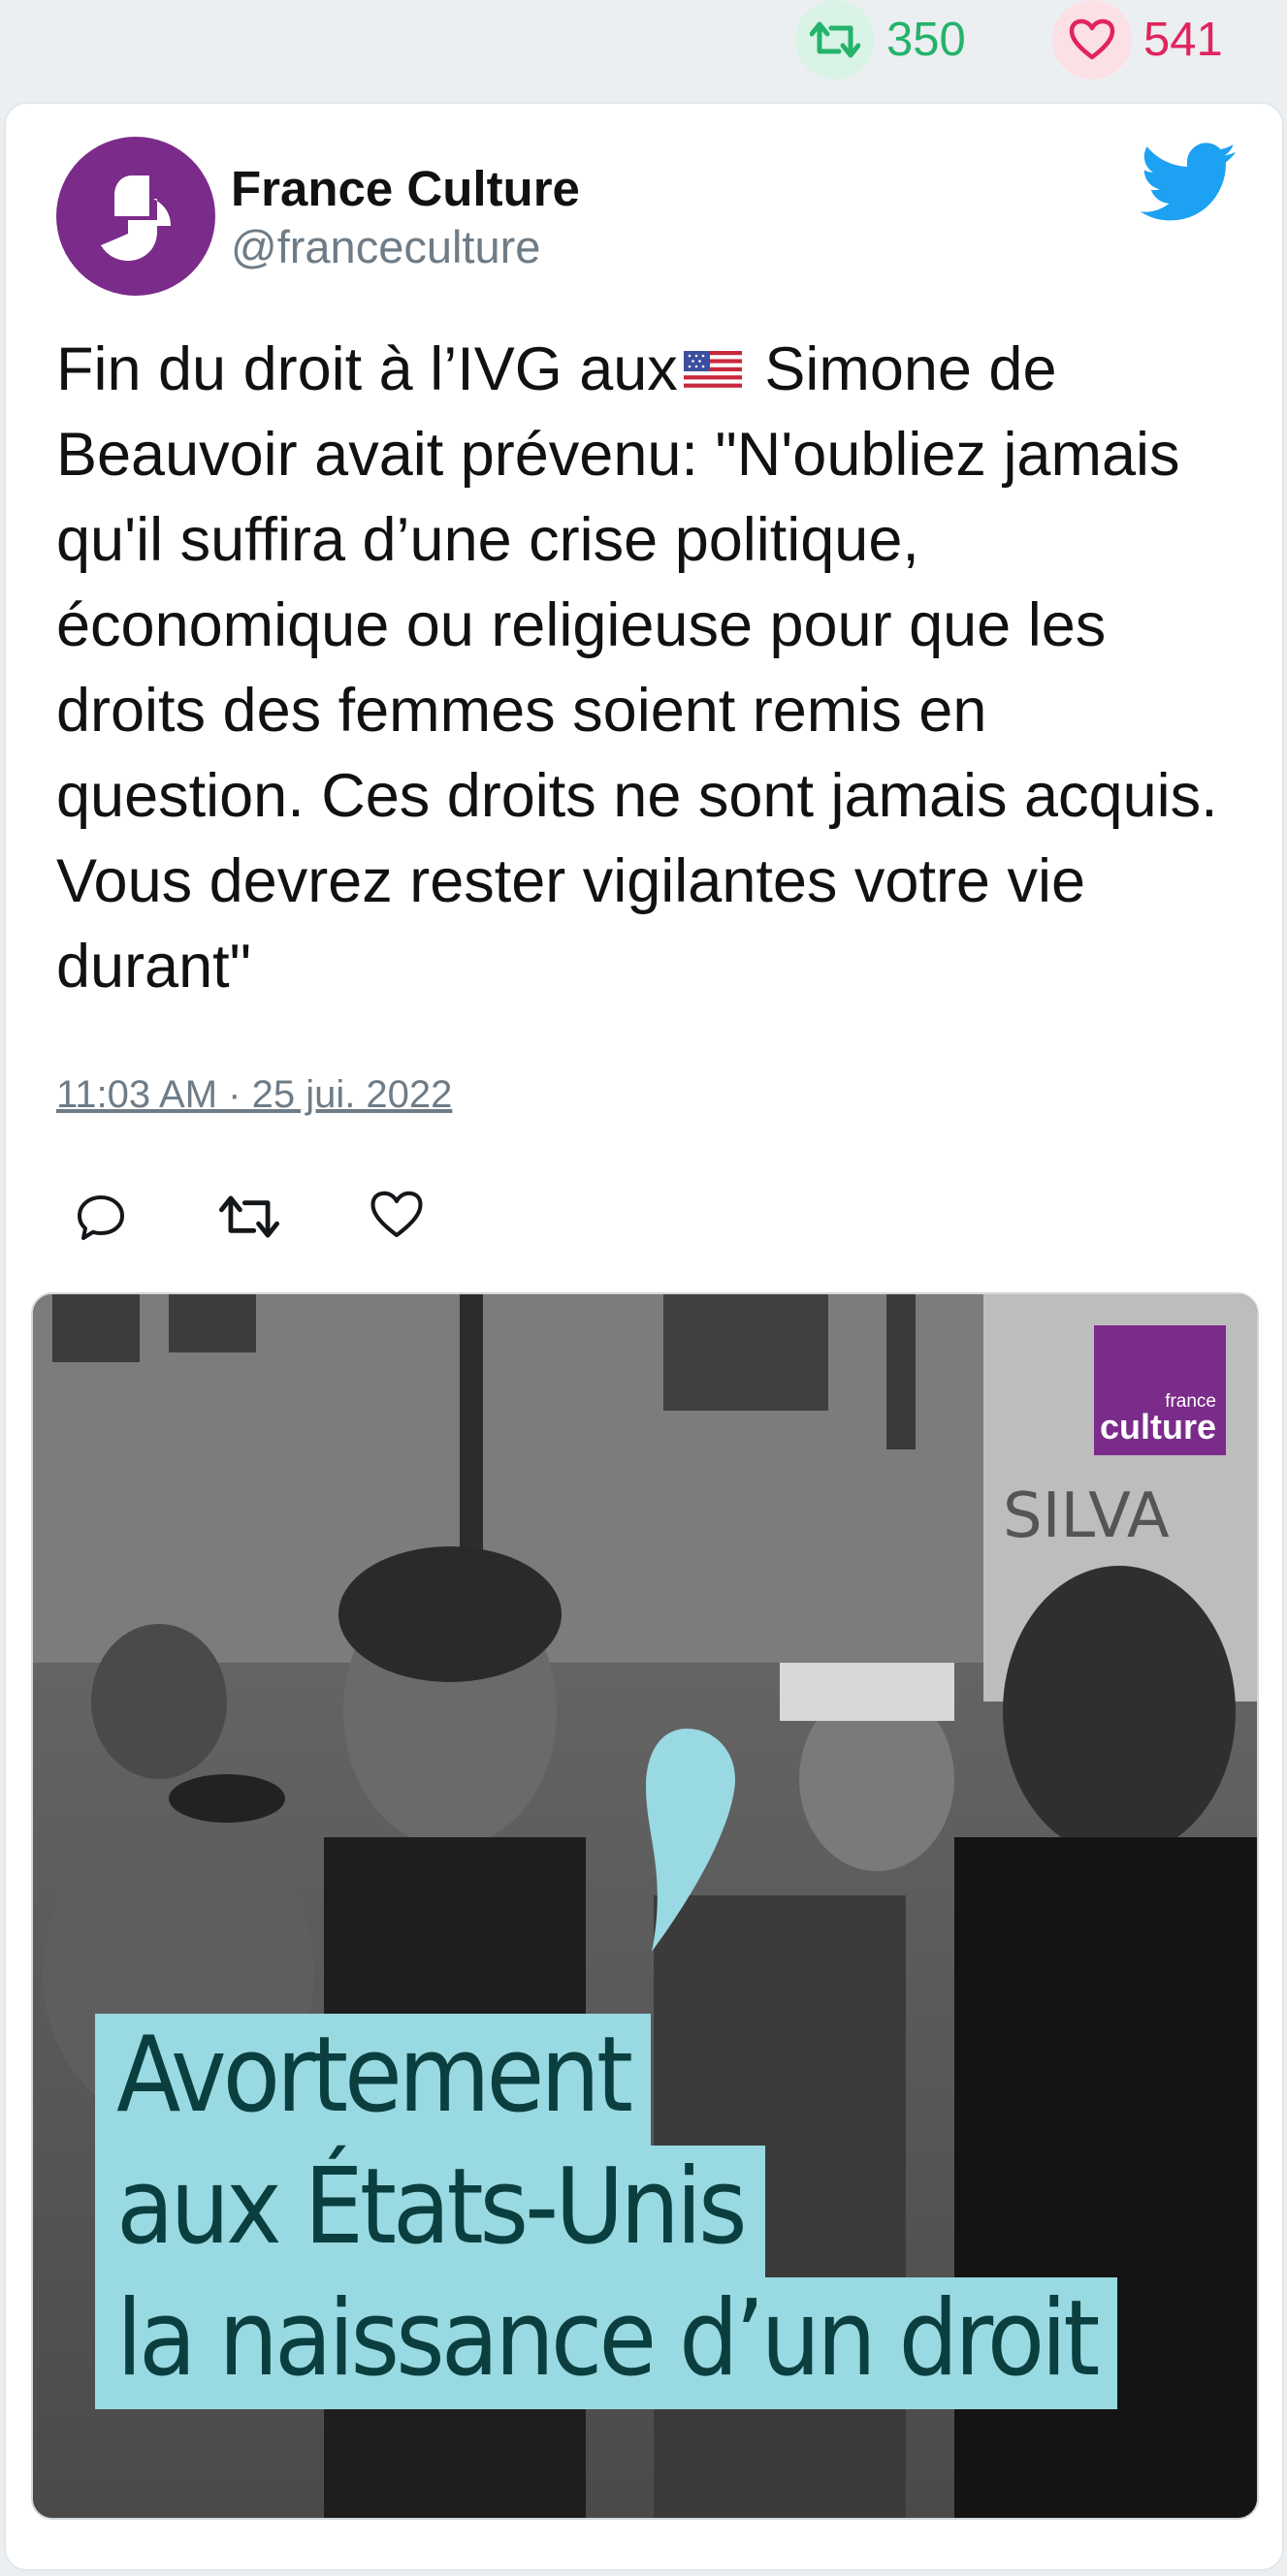 The width and height of the screenshot is (1287, 2576). I want to click on quote-mark-icon, so click(690, 1840).